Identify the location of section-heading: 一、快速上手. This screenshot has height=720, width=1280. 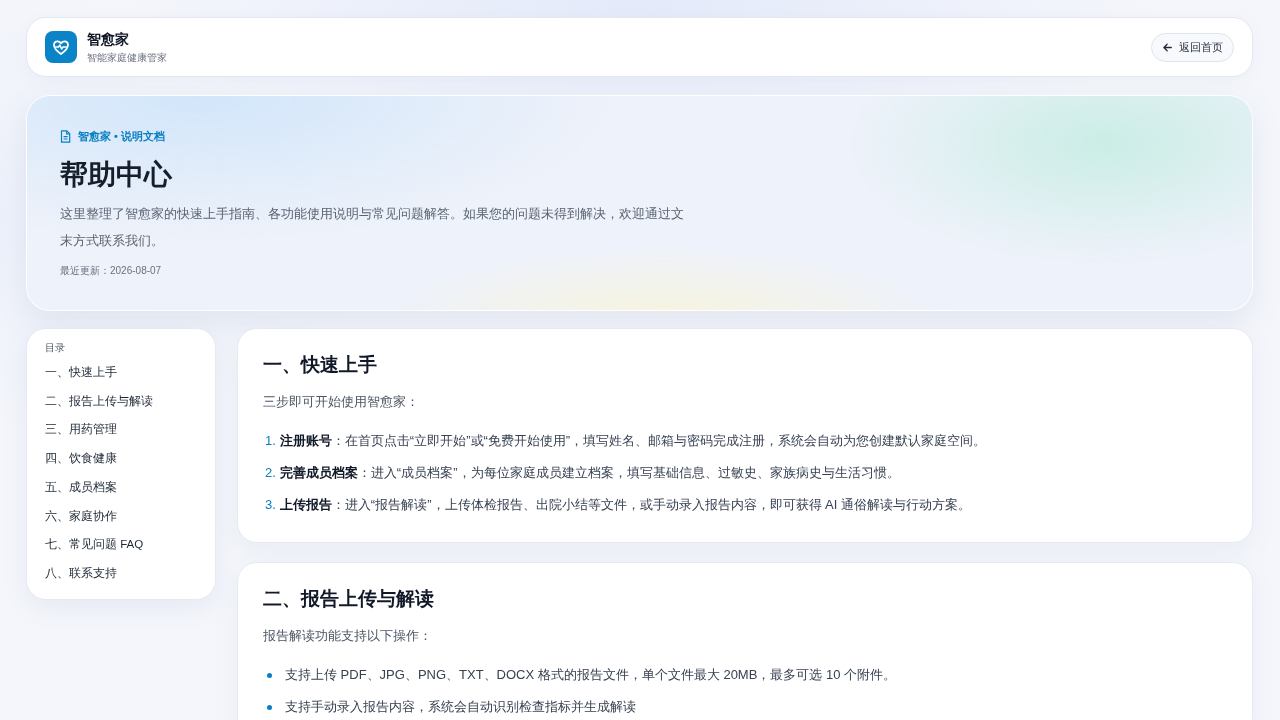
(320, 365).